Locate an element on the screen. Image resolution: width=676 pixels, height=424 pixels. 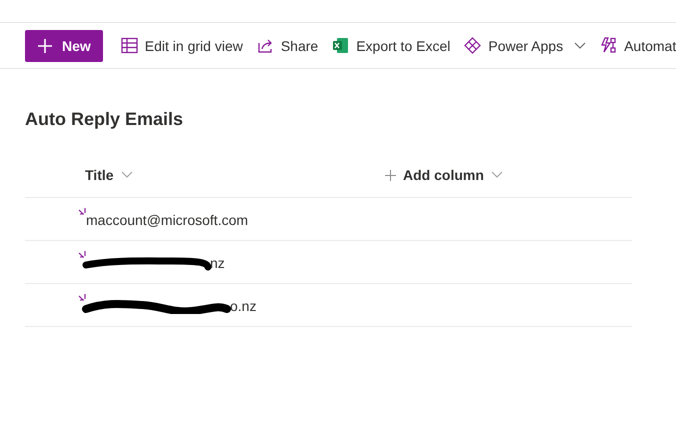
new-button: New is located at coordinates (64, 46).